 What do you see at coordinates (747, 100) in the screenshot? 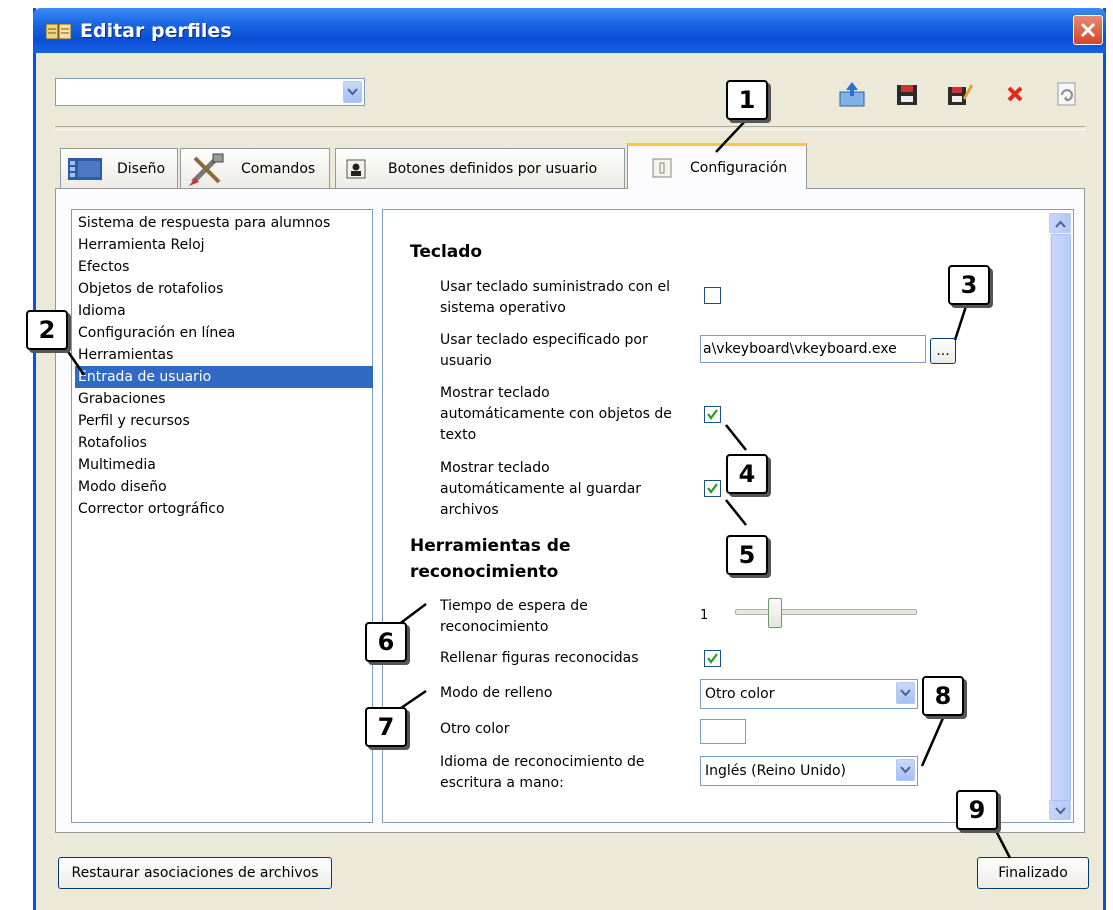
I see `callout-1: 1` at bounding box center [747, 100].